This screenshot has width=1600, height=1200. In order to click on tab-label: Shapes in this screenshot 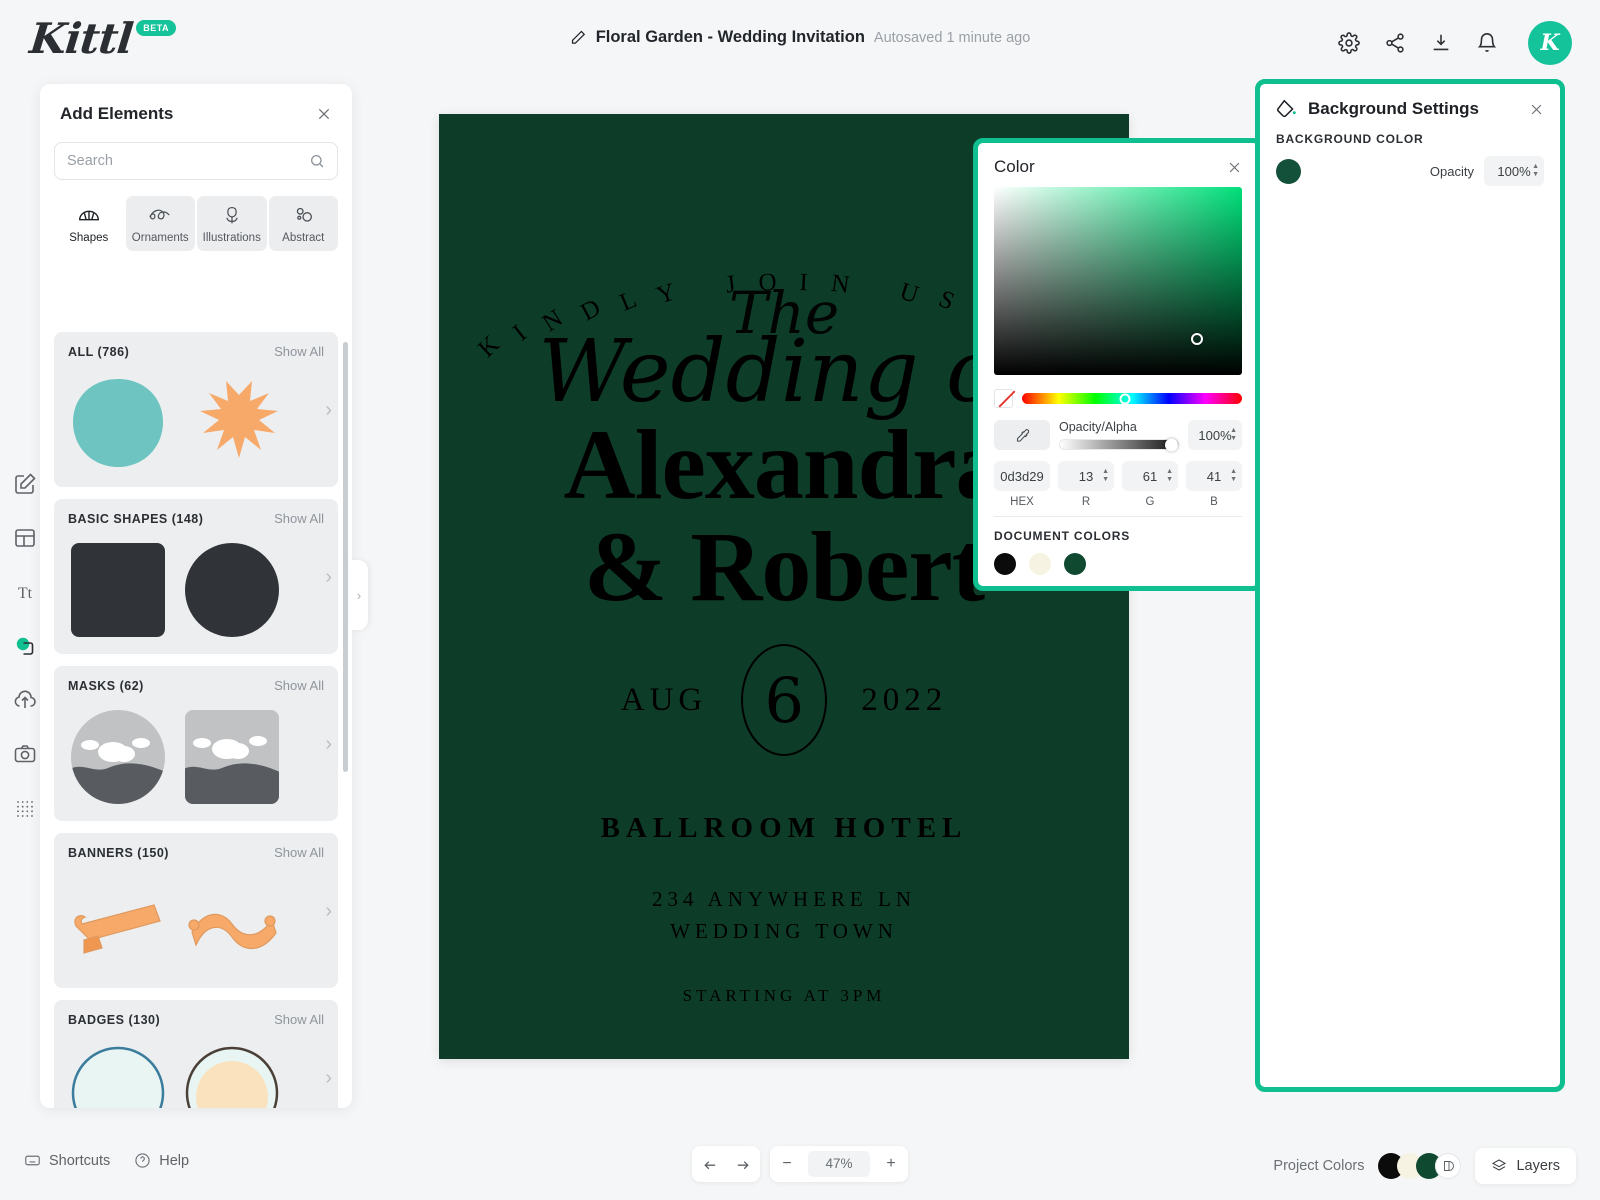, I will do `click(89, 238)`.